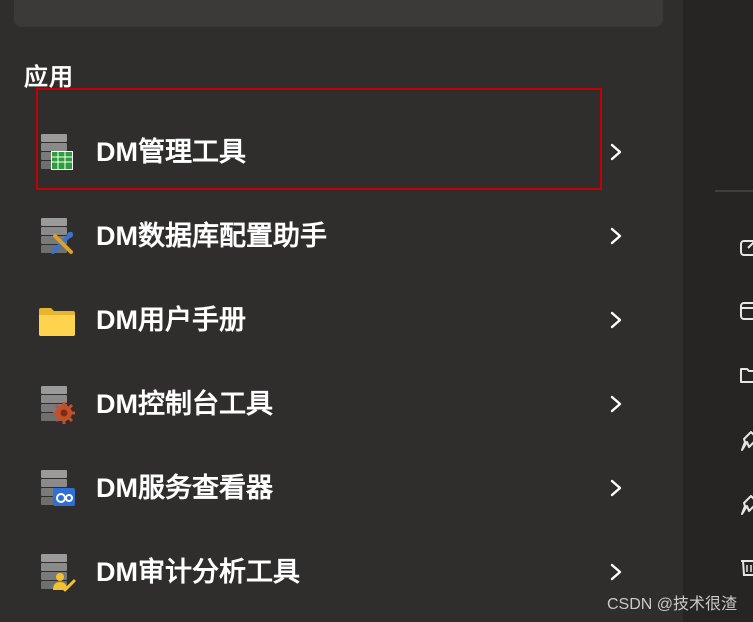 The height and width of the screenshot is (622, 753). I want to click on database-audit-icon, so click(58, 573).